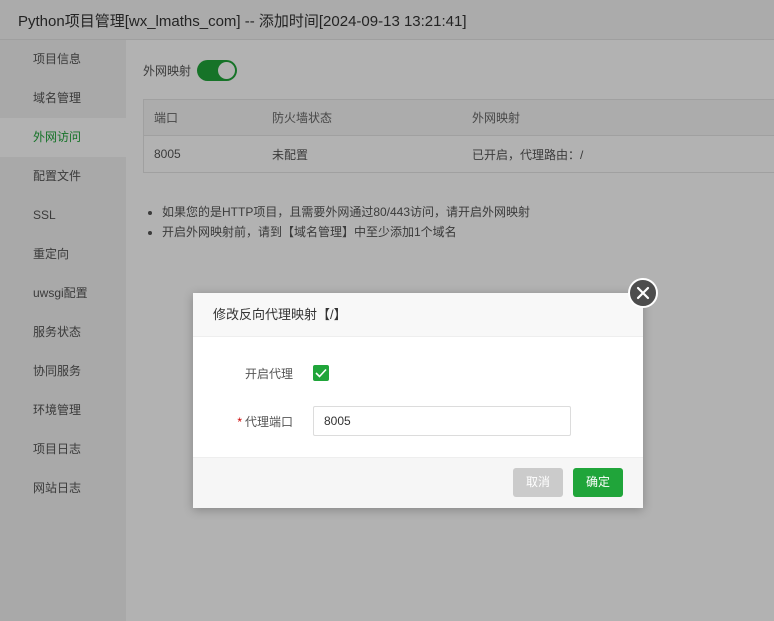 This screenshot has width=774, height=621. What do you see at coordinates (418, 315) in the screenshot?
I see `dialog-title: 修改反向代理映射【/】` at bounding box center [418, 315].